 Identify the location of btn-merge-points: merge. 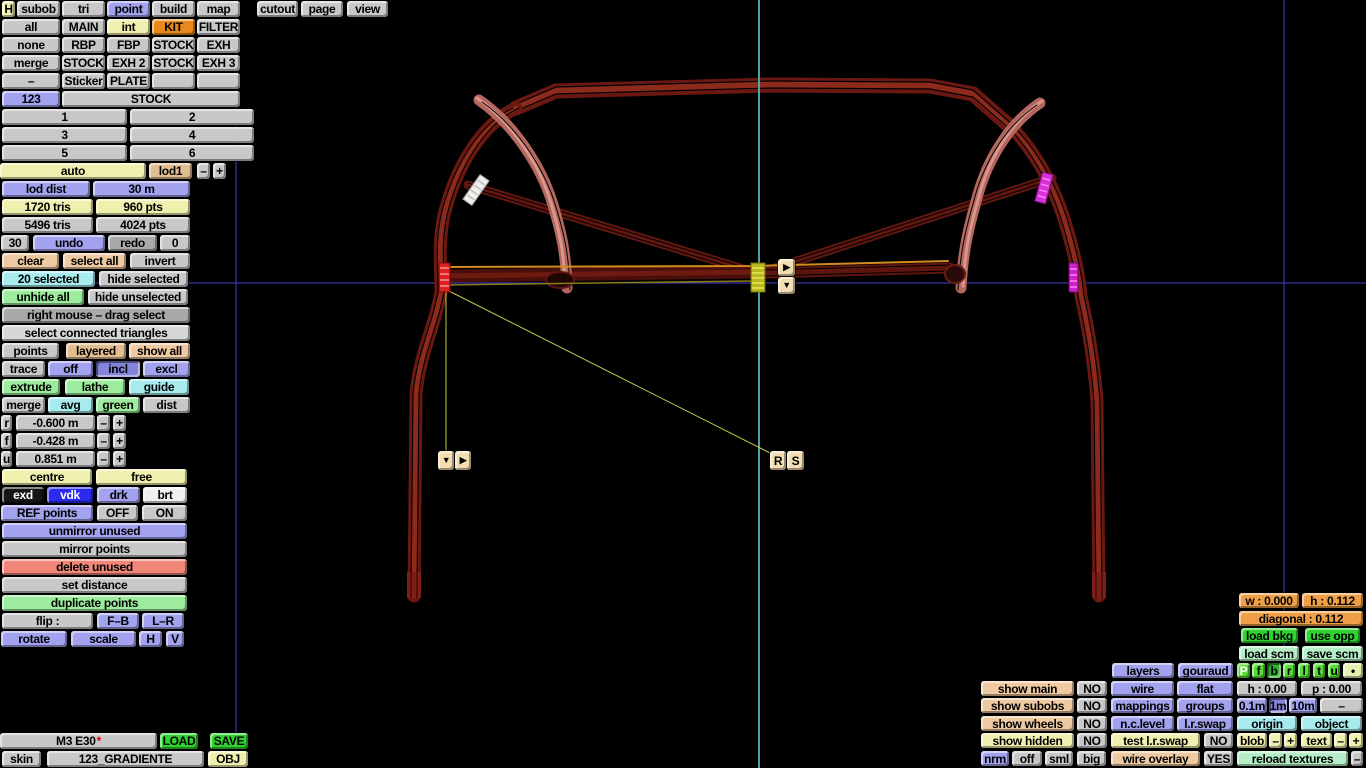
(23, 405).